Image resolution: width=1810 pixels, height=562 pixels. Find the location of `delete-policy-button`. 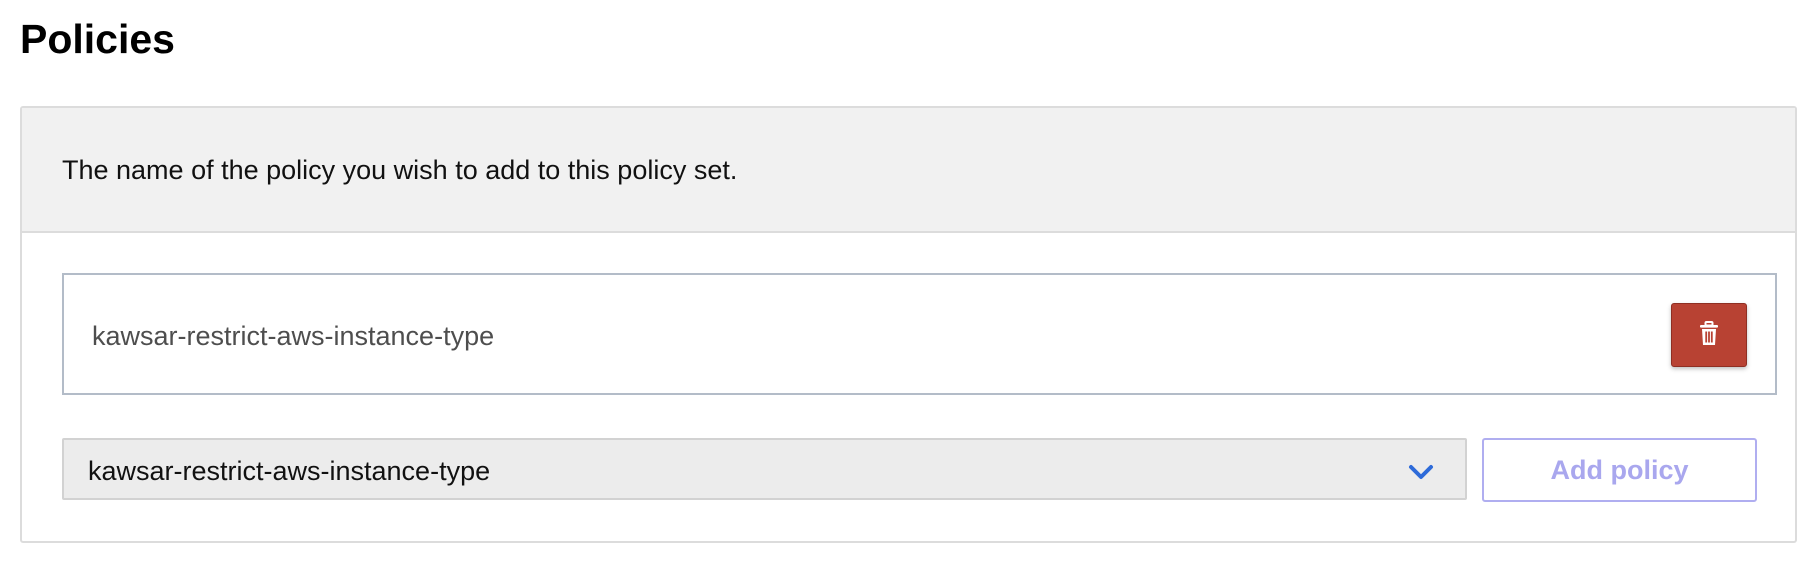

delete-policy-button is located at coordinates (1709, 335).